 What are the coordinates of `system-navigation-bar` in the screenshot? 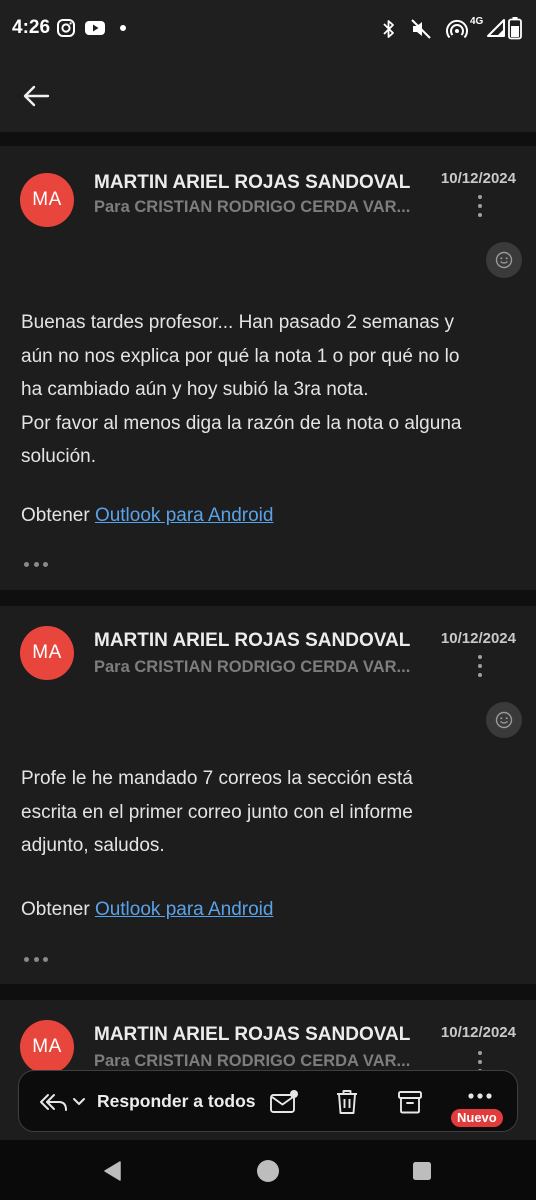 It's located at (268, 1170).